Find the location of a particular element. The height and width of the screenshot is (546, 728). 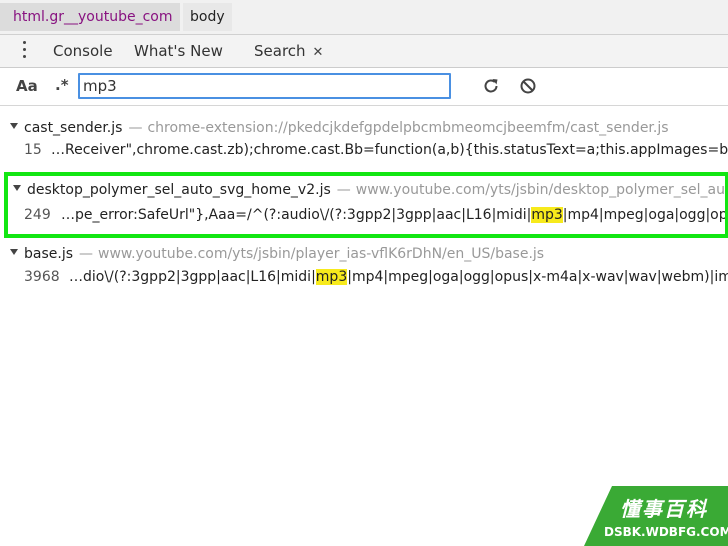

regex-toggle: .* is located at coordinates (62, 85).